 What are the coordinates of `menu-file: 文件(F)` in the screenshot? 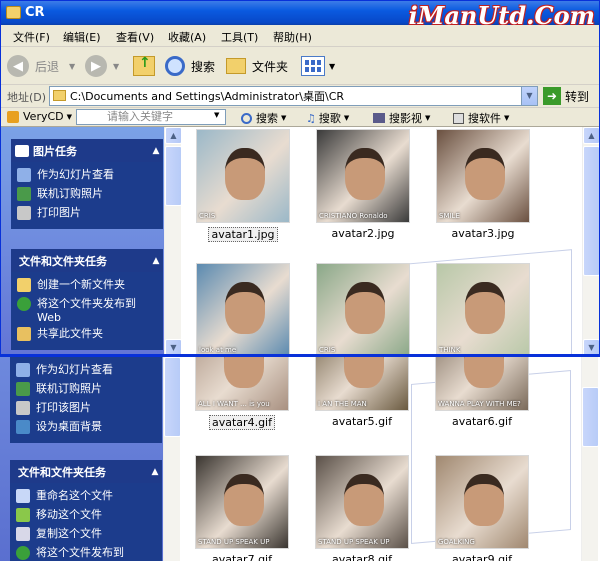 It's located at (31, 37).